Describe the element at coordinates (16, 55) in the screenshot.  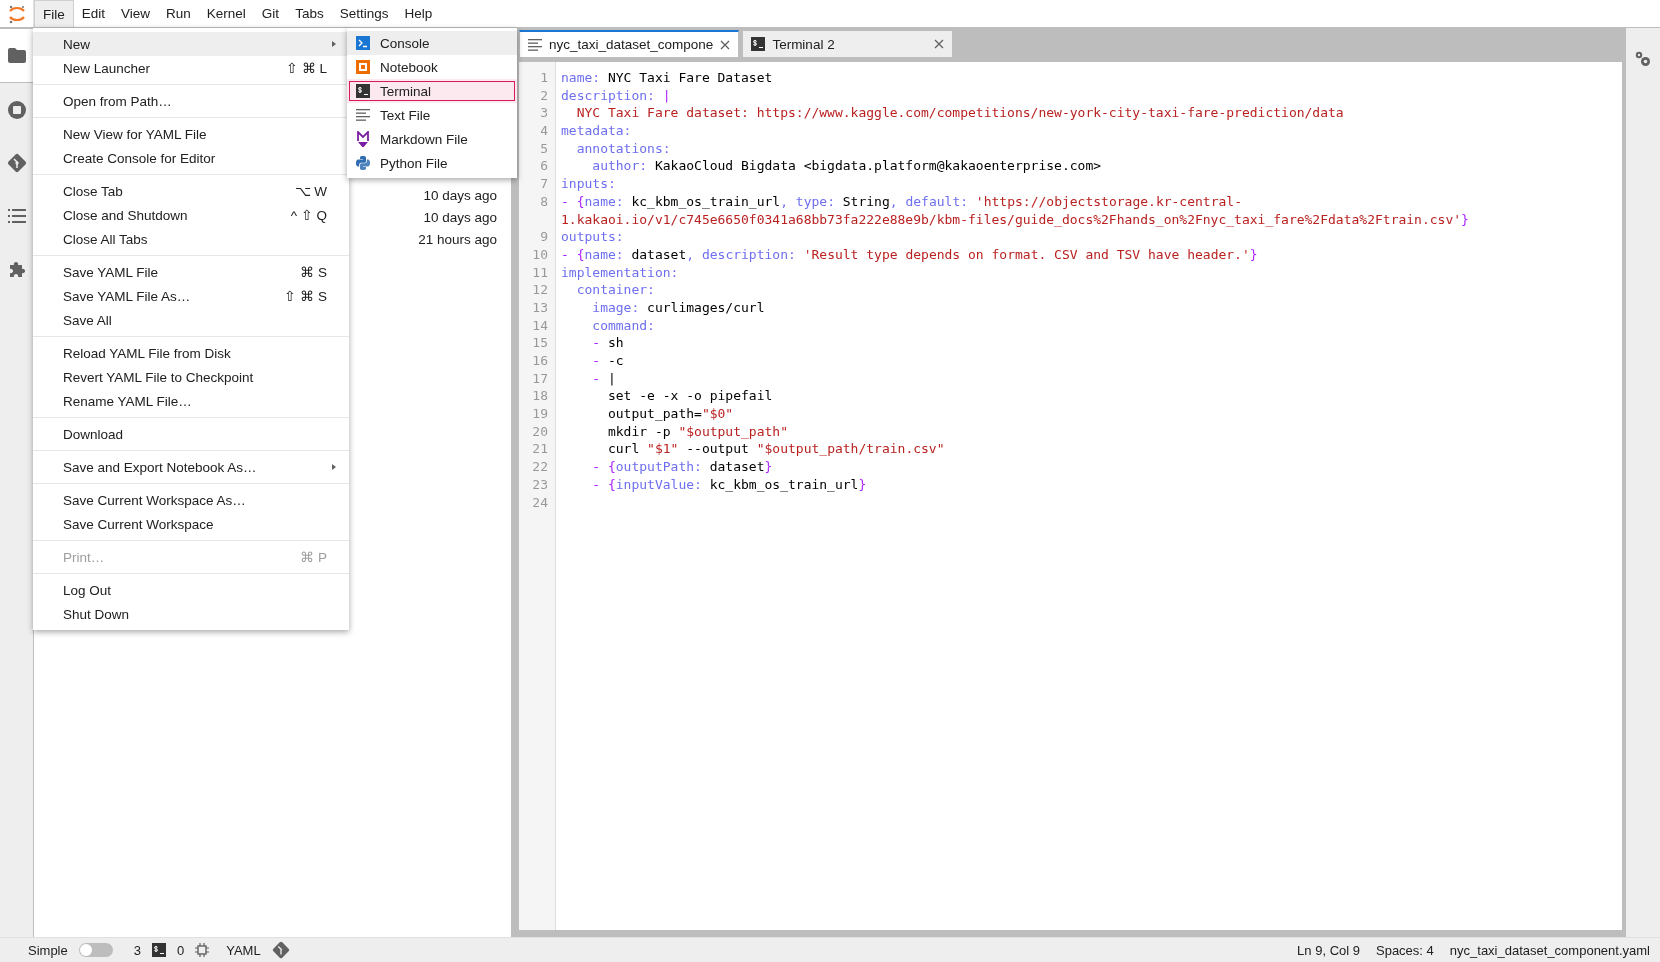
I see `sidebar-tab` at that location.